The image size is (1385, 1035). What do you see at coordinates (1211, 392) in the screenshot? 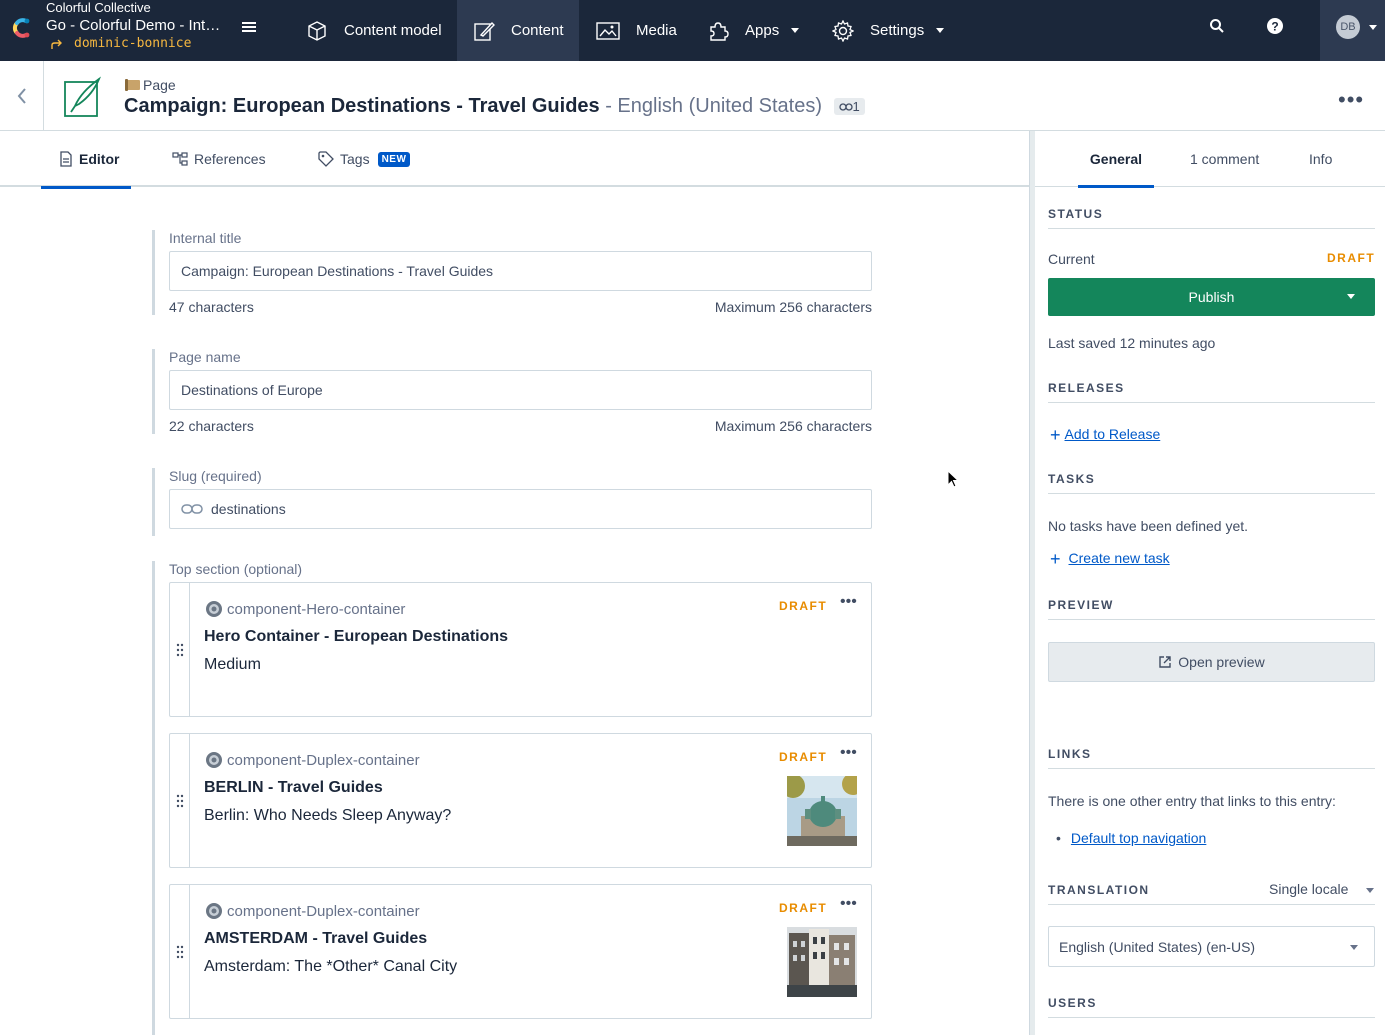
I see `section-heading-releases: RELEASES` at bounding box center [1211, 392].